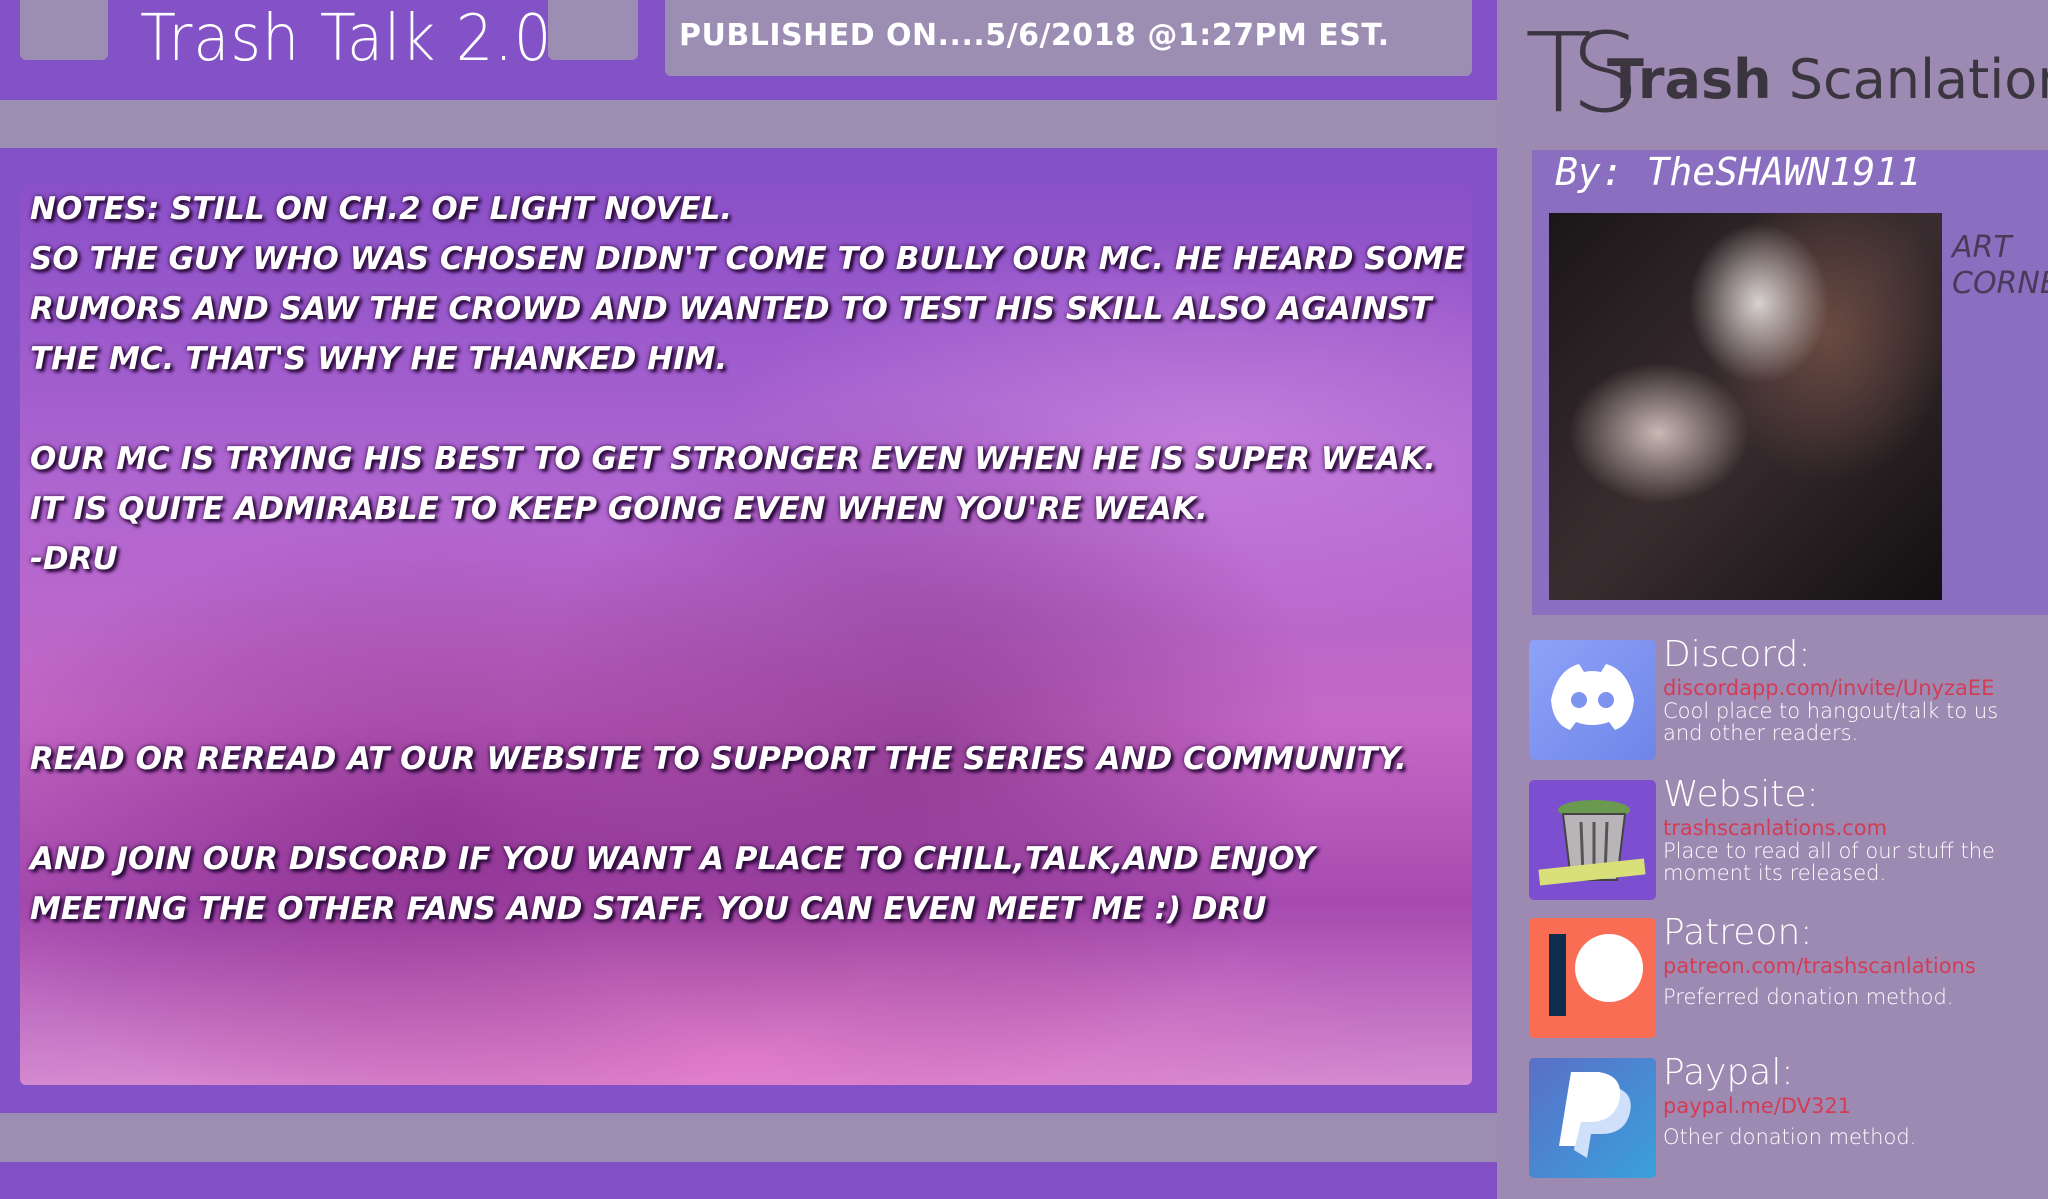  What do you see at coordinates (1918, 79) in the screenshot?
I see `logo-text: Scanlations` at bounding box center [1918, 79].